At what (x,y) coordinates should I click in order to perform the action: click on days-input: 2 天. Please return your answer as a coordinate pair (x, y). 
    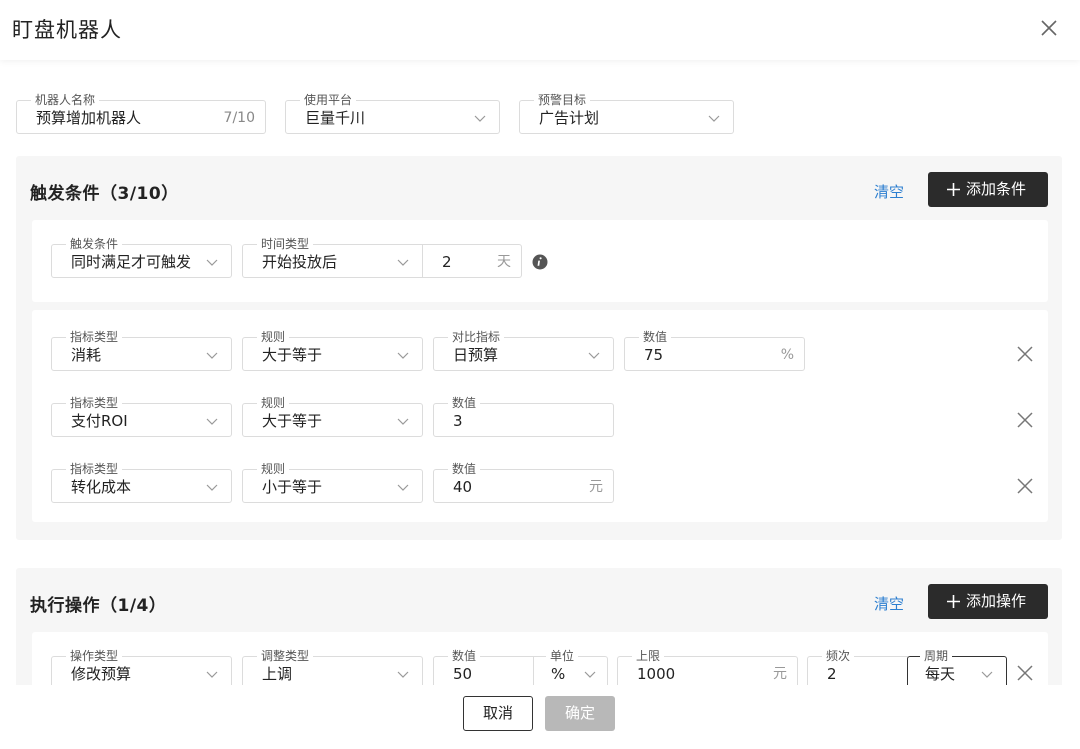
    Looking at the image, I should click on (472, 261).